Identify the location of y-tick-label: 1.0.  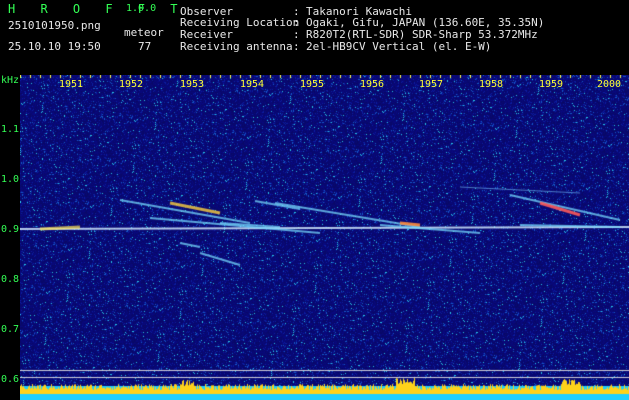
(10, 179).